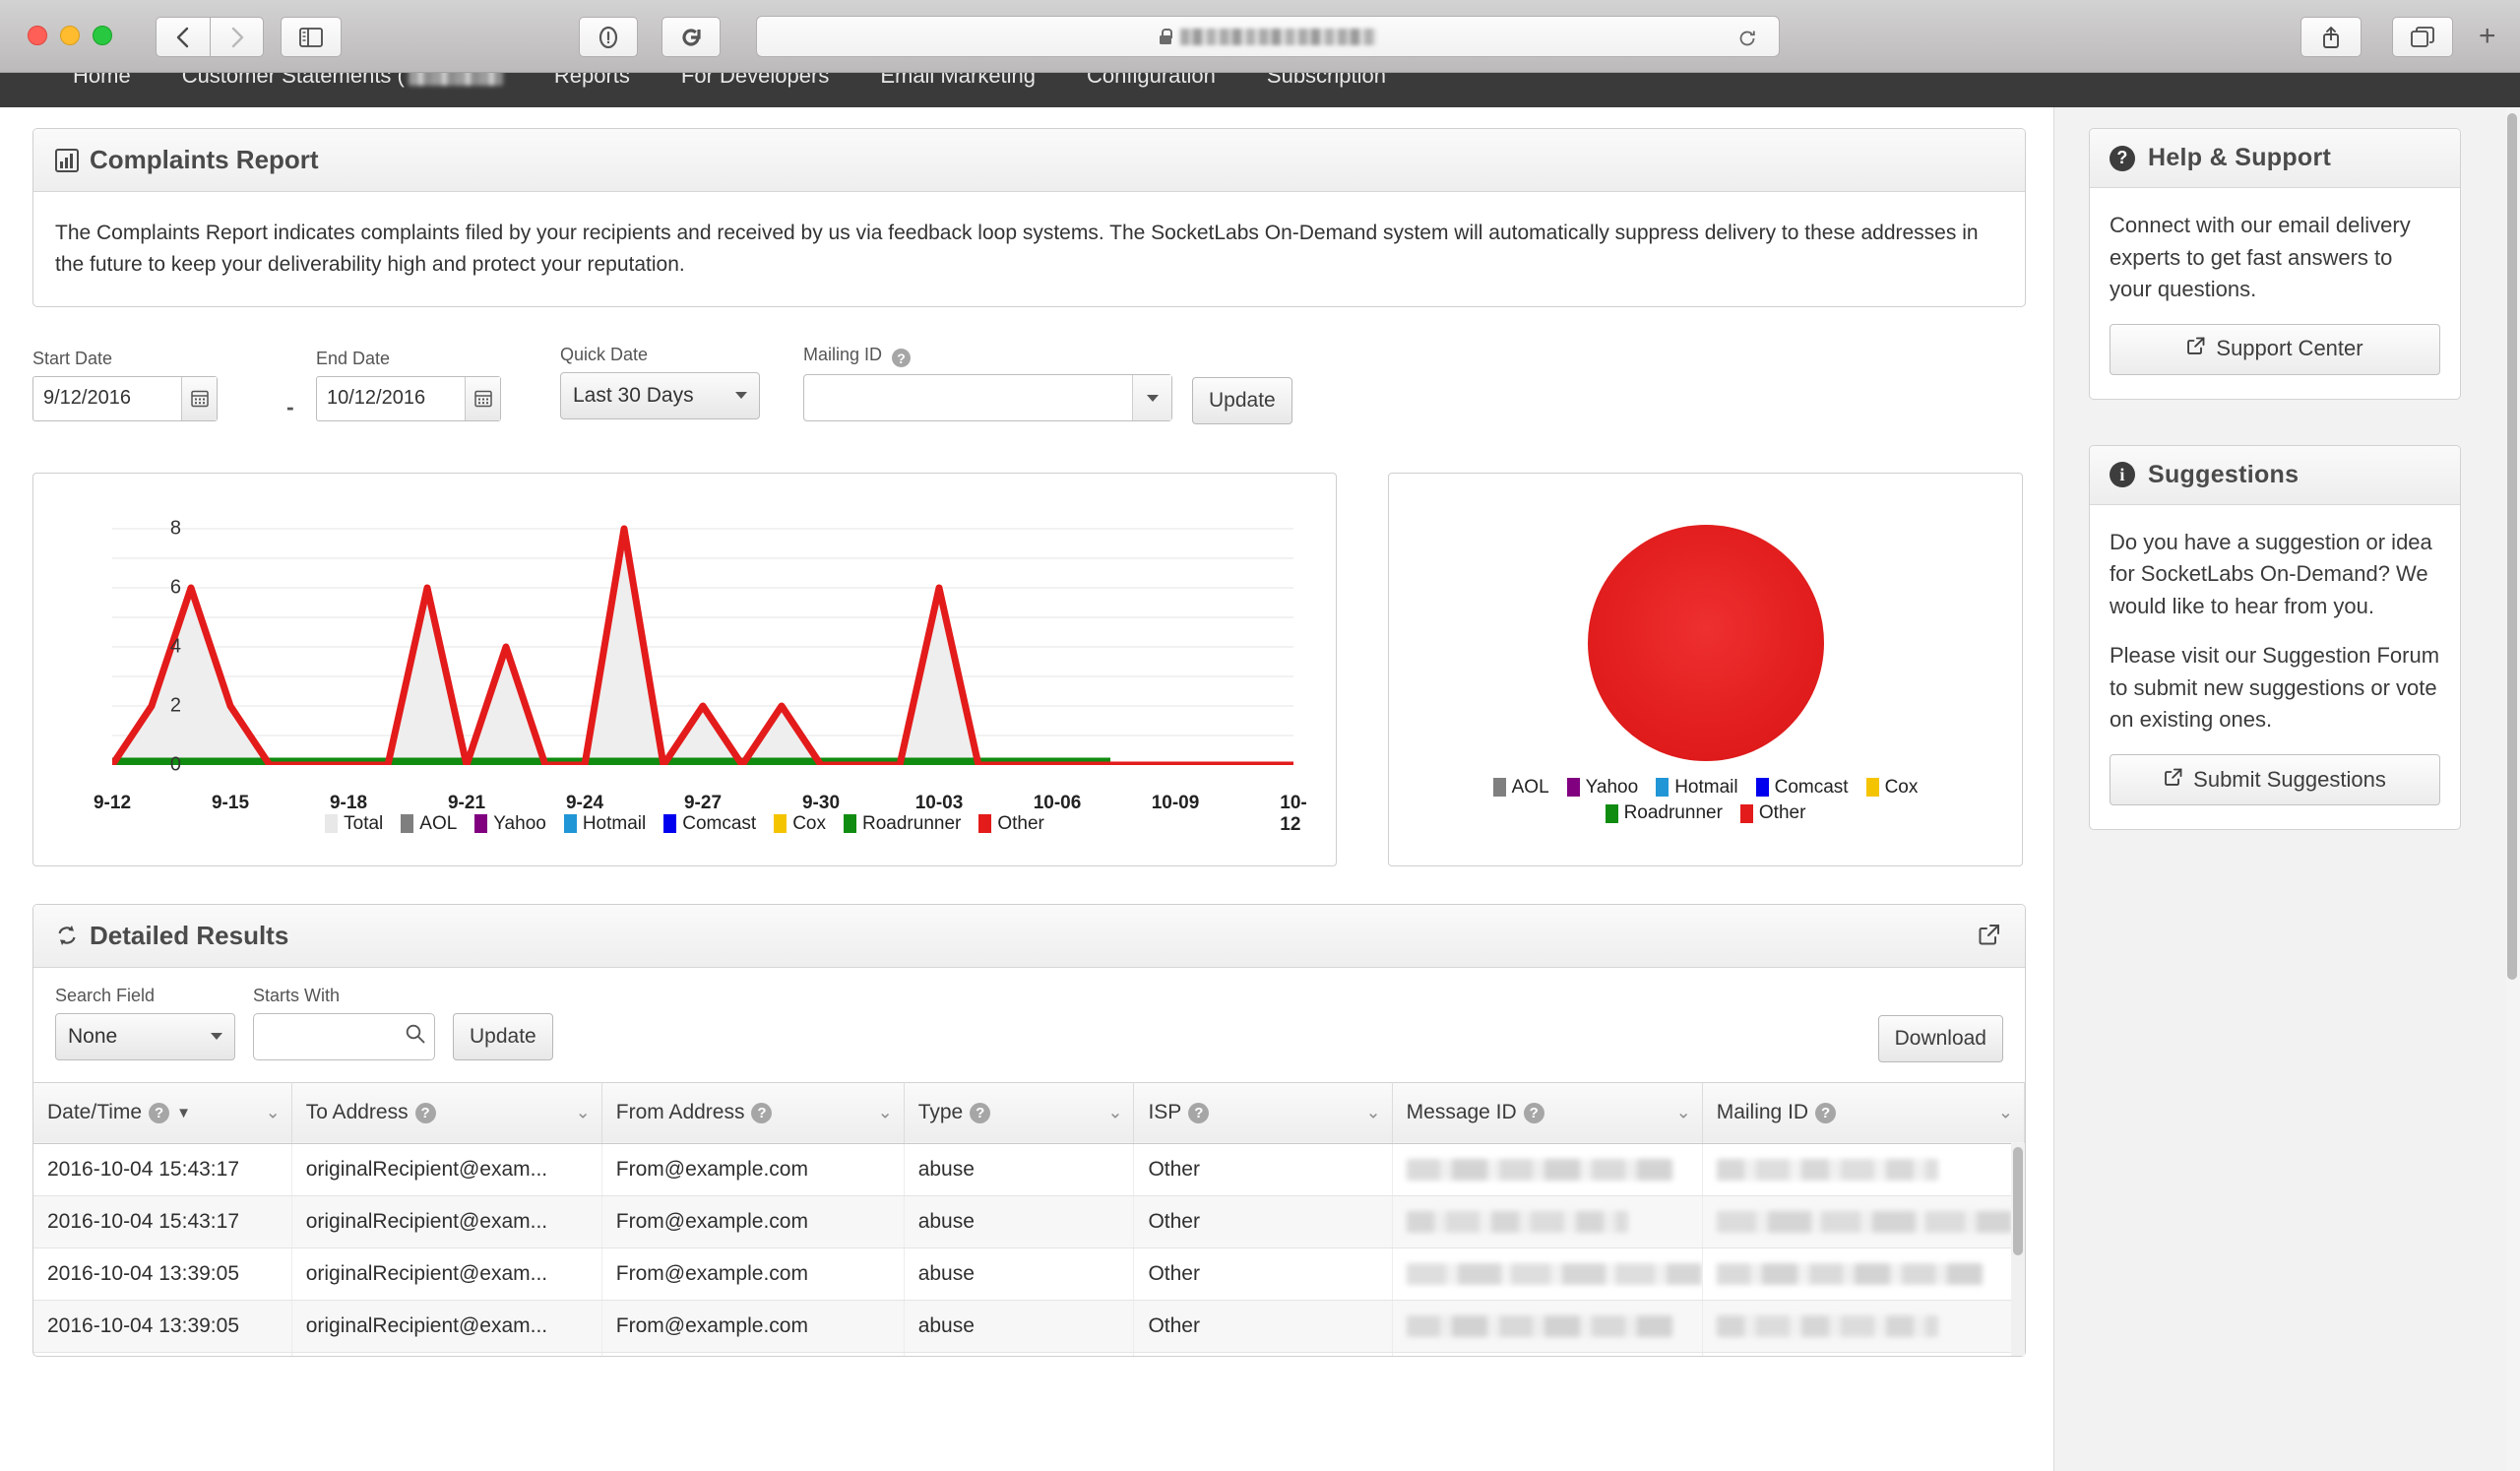  What do you see at coordinates (1705, 669) in the screenshot?
I see `isp-breakdown-pie-chart: AOL Yahoo Hotmail Comcast Cox Roadrunner Other` at bounding box center [1705, 669].